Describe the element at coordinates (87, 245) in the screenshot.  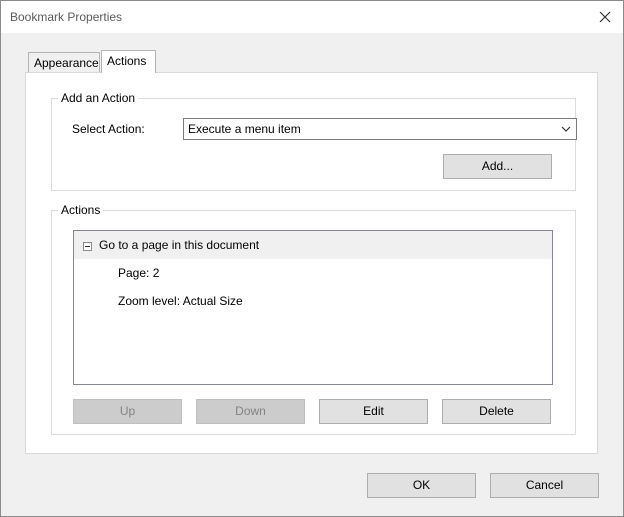
I see `collapse-icon` at that location.